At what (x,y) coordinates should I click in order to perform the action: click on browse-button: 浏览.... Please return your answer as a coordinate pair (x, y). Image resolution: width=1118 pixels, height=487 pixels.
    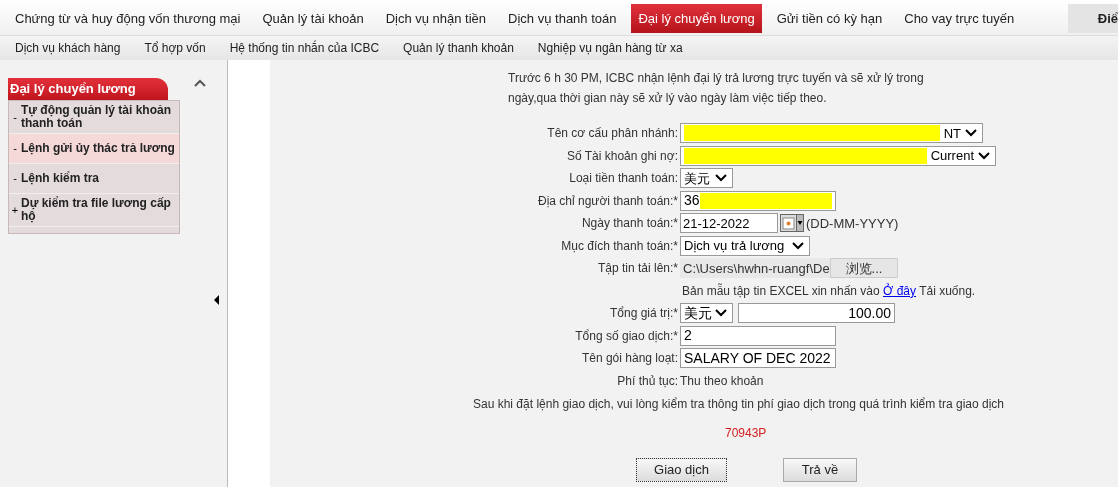
    Looking at the image, I should click on (864, 268).